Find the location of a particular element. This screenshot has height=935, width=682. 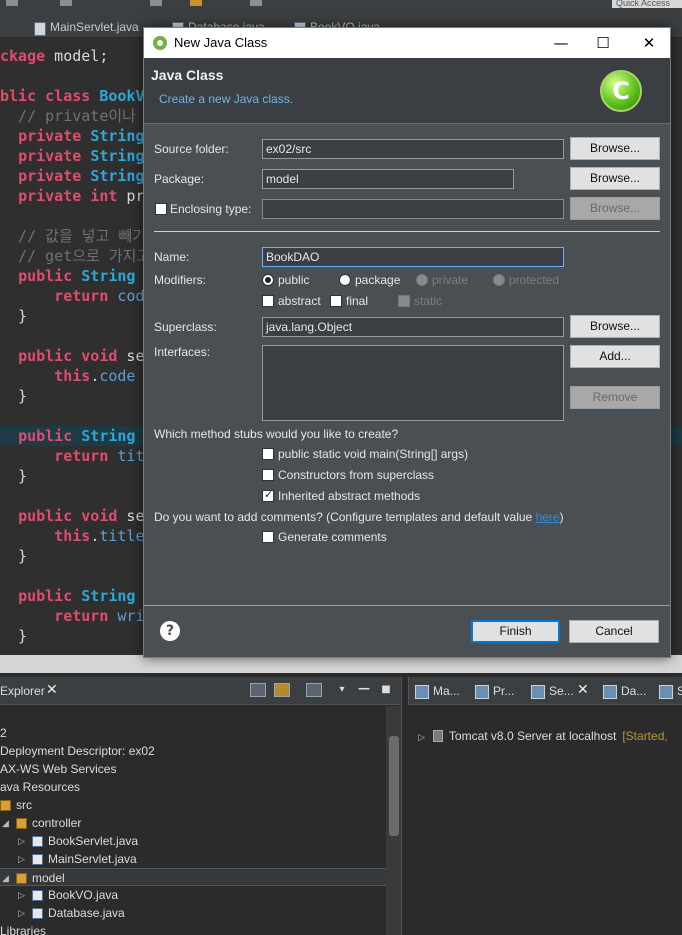

modifier-public-radio is located at coordinates (268, 280).